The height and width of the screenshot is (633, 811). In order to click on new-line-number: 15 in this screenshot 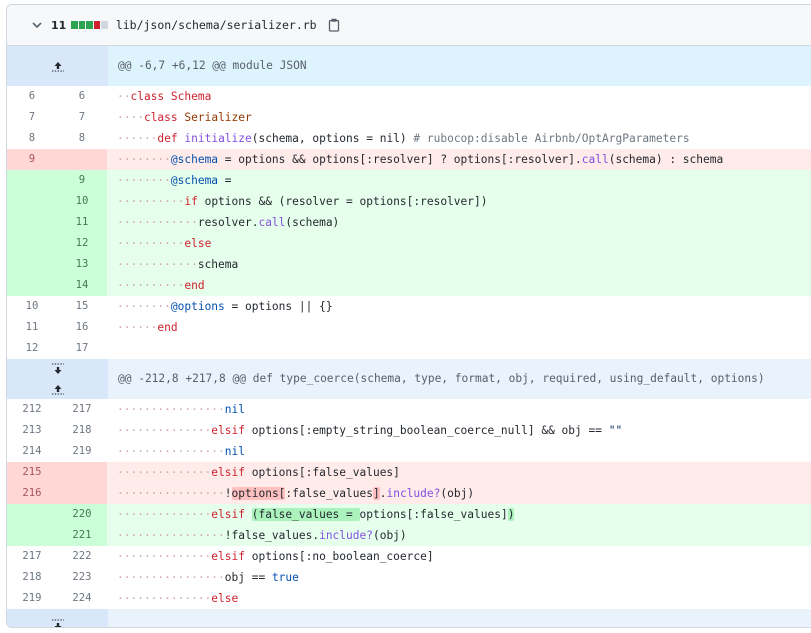, I will do `click(82, 306)`.